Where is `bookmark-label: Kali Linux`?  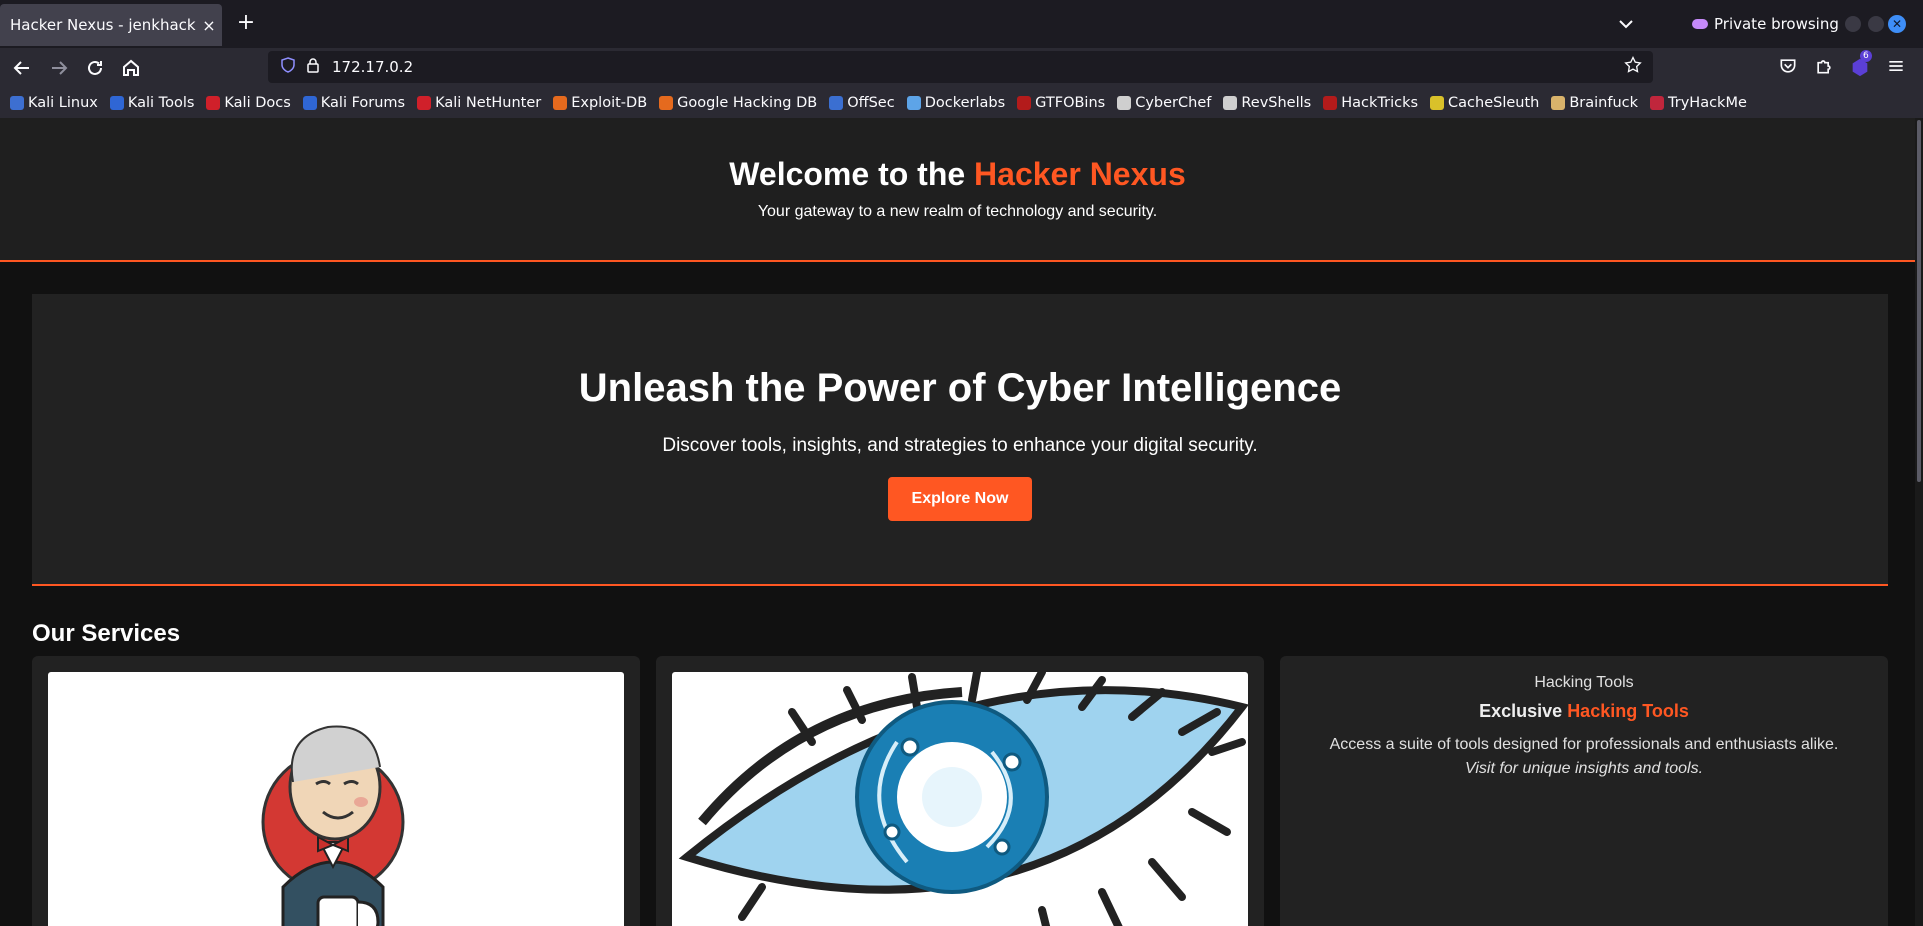 bookmark-label: Kali Linux is located at coordinates (63, 103).